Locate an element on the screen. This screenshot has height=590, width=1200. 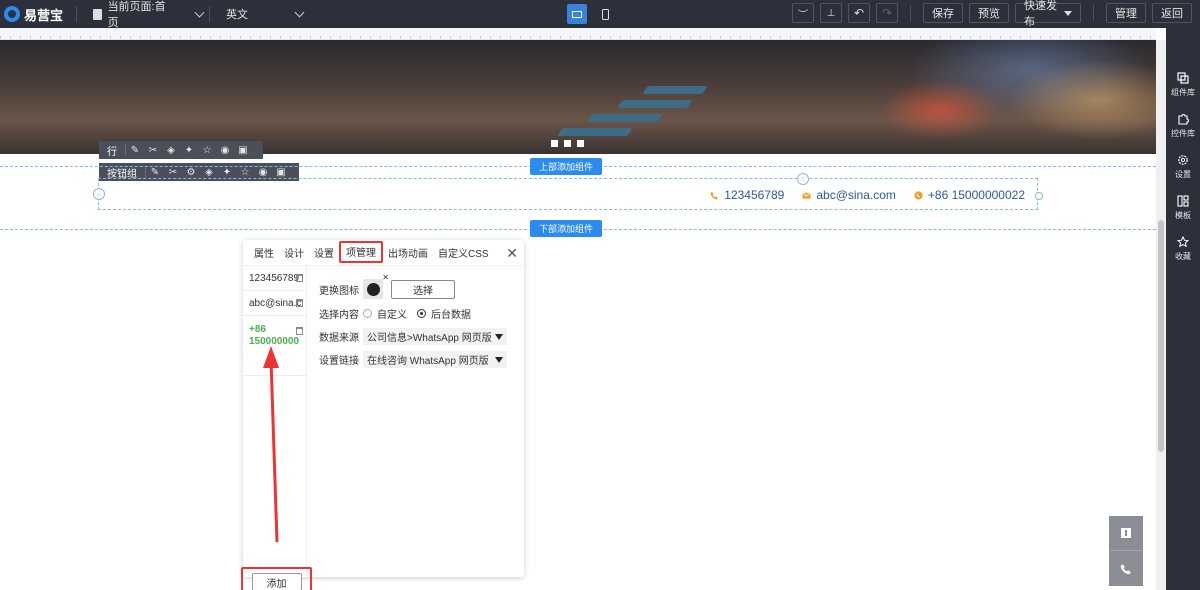
source-row: 数据来源 公司信息>WhatsApp 网页版 is located at coordinates (419, 336).